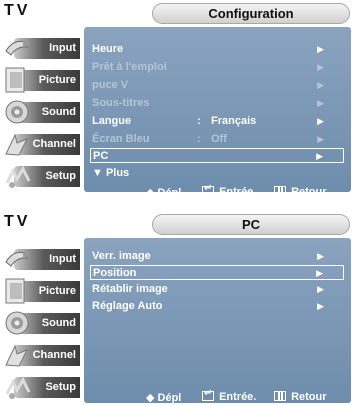 Image resolution: width=355 pixels, height=405 pixels. What do you see at coordinates (121, 103) in the screenshot?
I see `menu-item-label: Sous-titres` at bounding box center [121, 103].